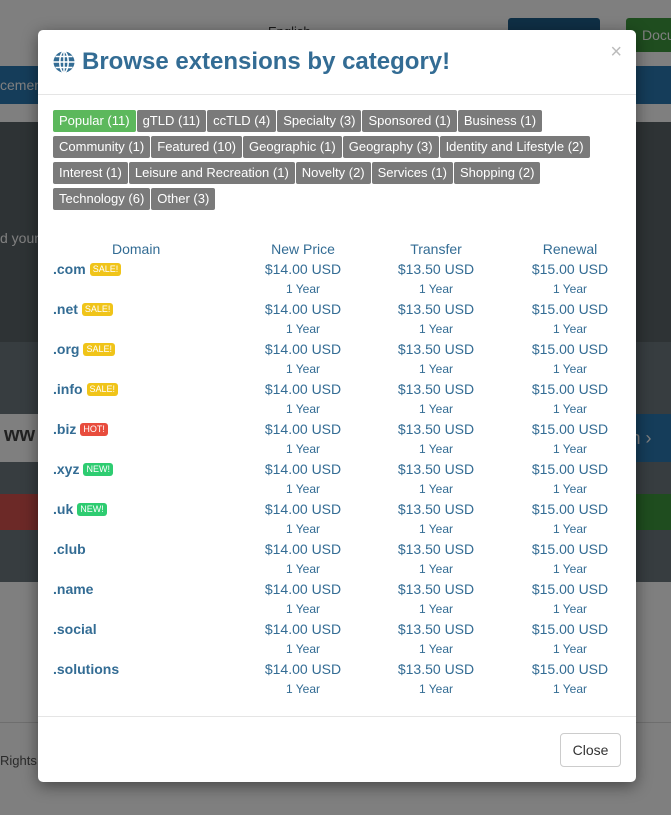 This screenshot has height=816, width=671. What do you see at coordinates (68, 389) in the screenshot?
I see `tld-label: .info` at bounding box center [68, 389].